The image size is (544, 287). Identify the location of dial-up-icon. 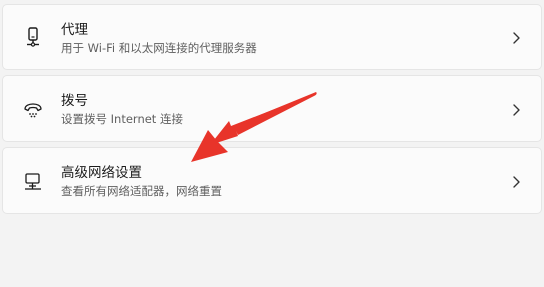
(33, 109).